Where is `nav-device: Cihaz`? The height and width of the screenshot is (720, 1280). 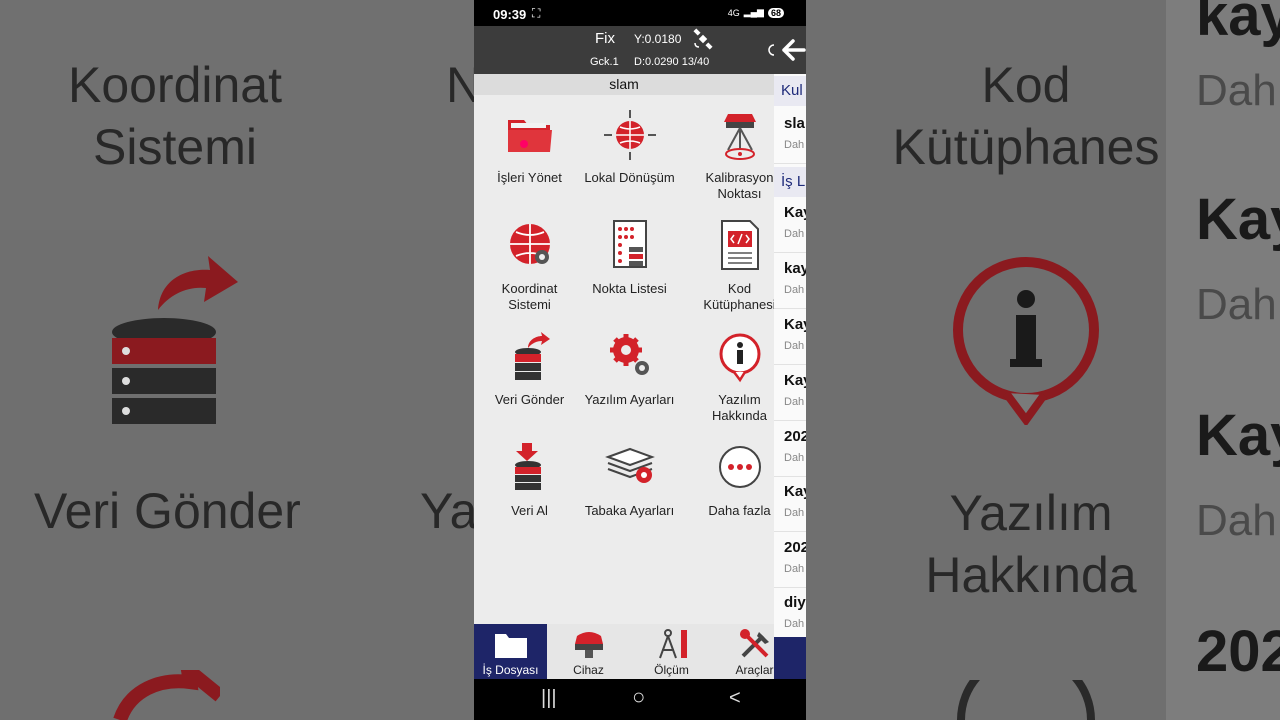
nav-device: Cihaz is located at coordinates (588, 651).